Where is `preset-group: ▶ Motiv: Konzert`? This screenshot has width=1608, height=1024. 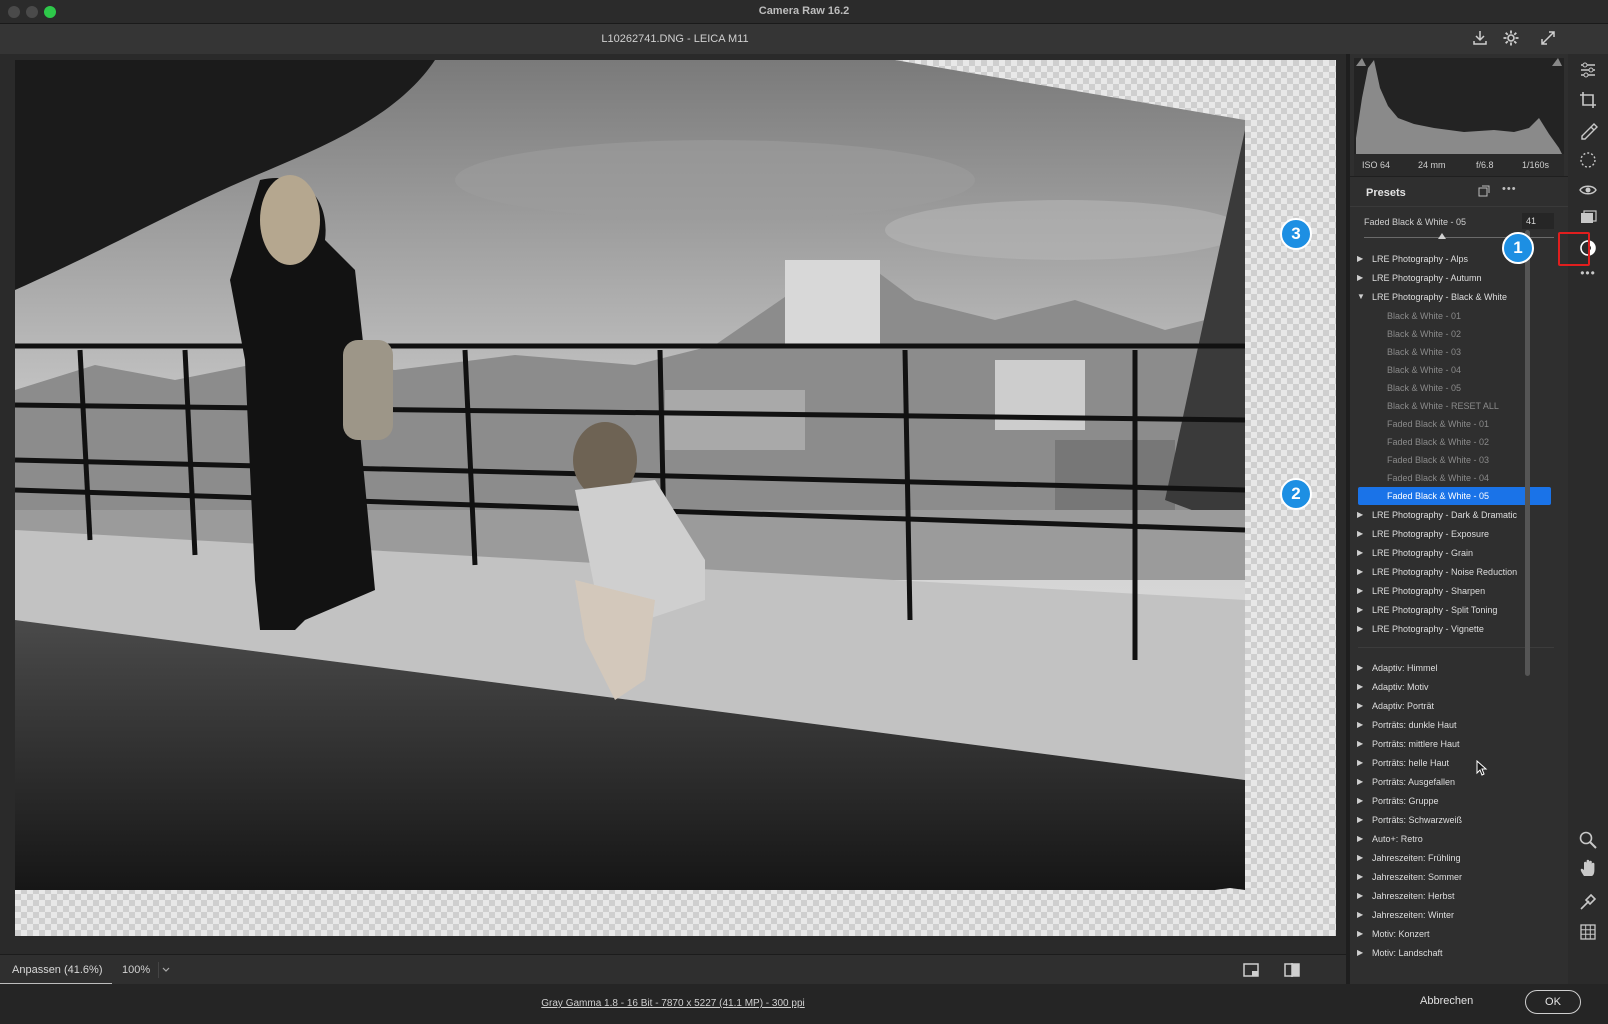 preset-group: ▶ Motiv: Konzert is located at coordinates (1455, 934).